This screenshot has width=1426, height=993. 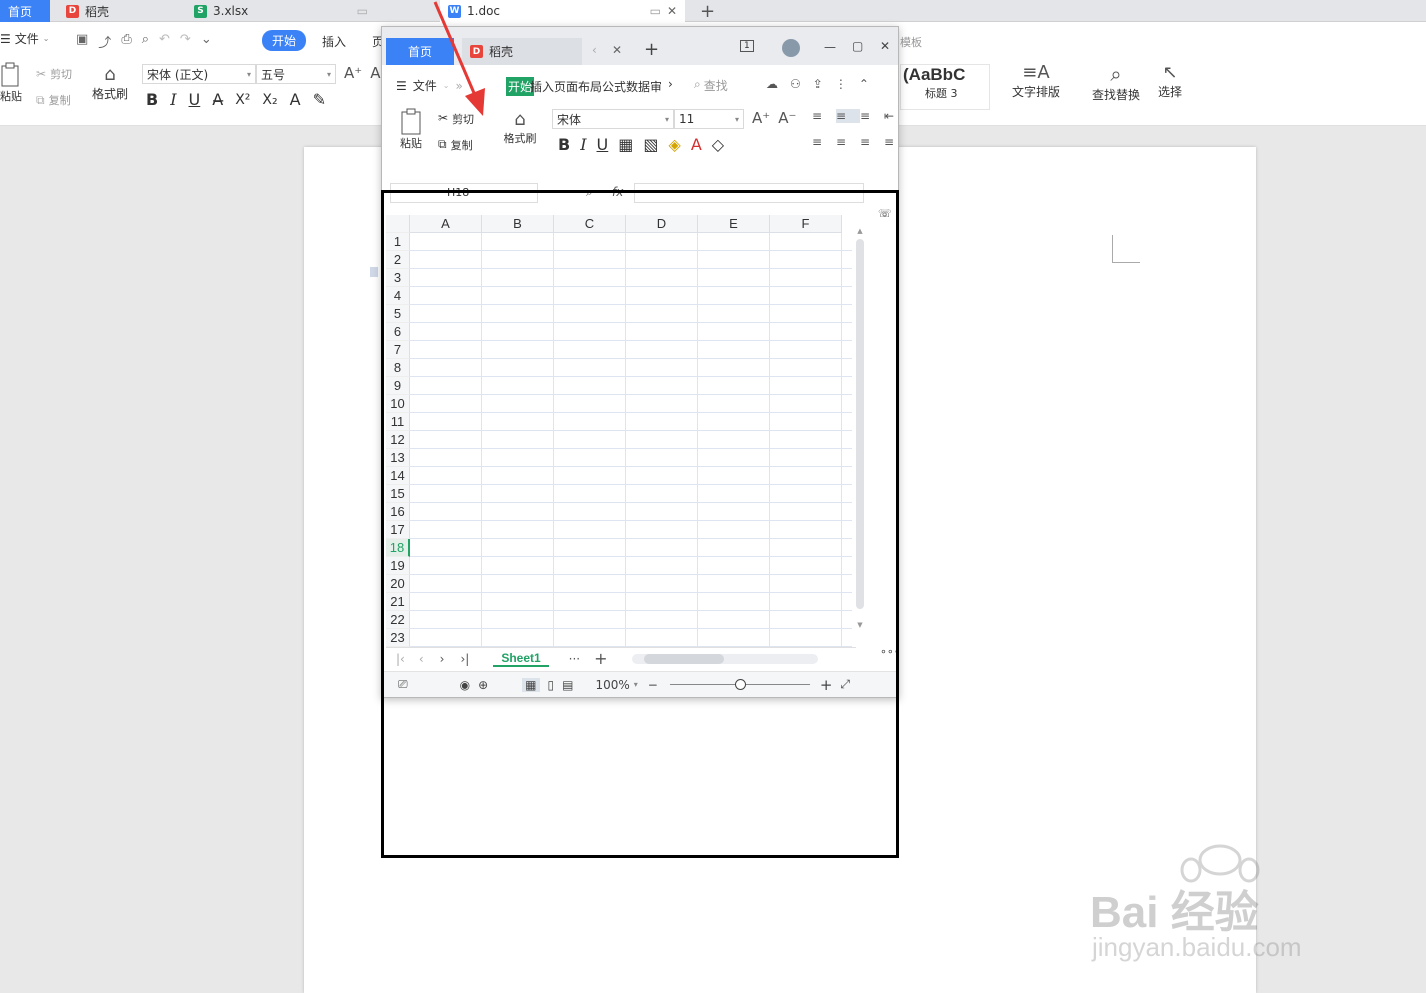 I want to click on eye-protection-icon: ◉, so click(x=465, y=685).